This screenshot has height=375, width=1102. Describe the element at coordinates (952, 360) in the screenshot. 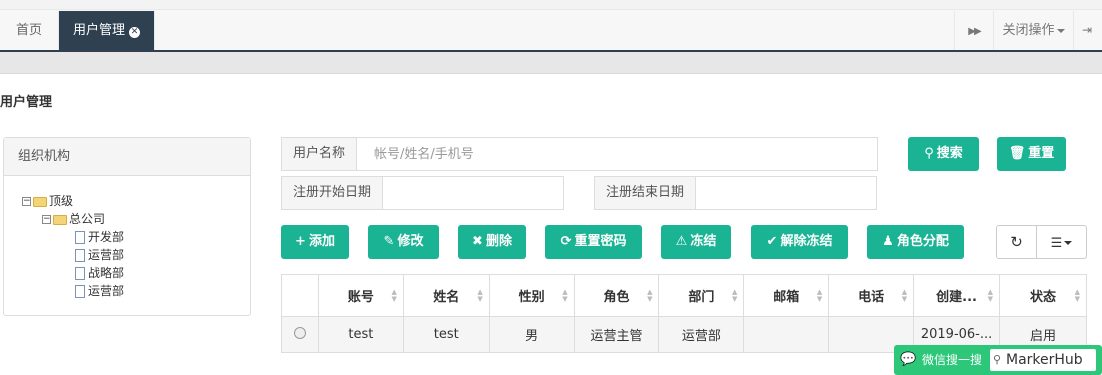

I see `watermark-text: 微信搜一搜` at that location.